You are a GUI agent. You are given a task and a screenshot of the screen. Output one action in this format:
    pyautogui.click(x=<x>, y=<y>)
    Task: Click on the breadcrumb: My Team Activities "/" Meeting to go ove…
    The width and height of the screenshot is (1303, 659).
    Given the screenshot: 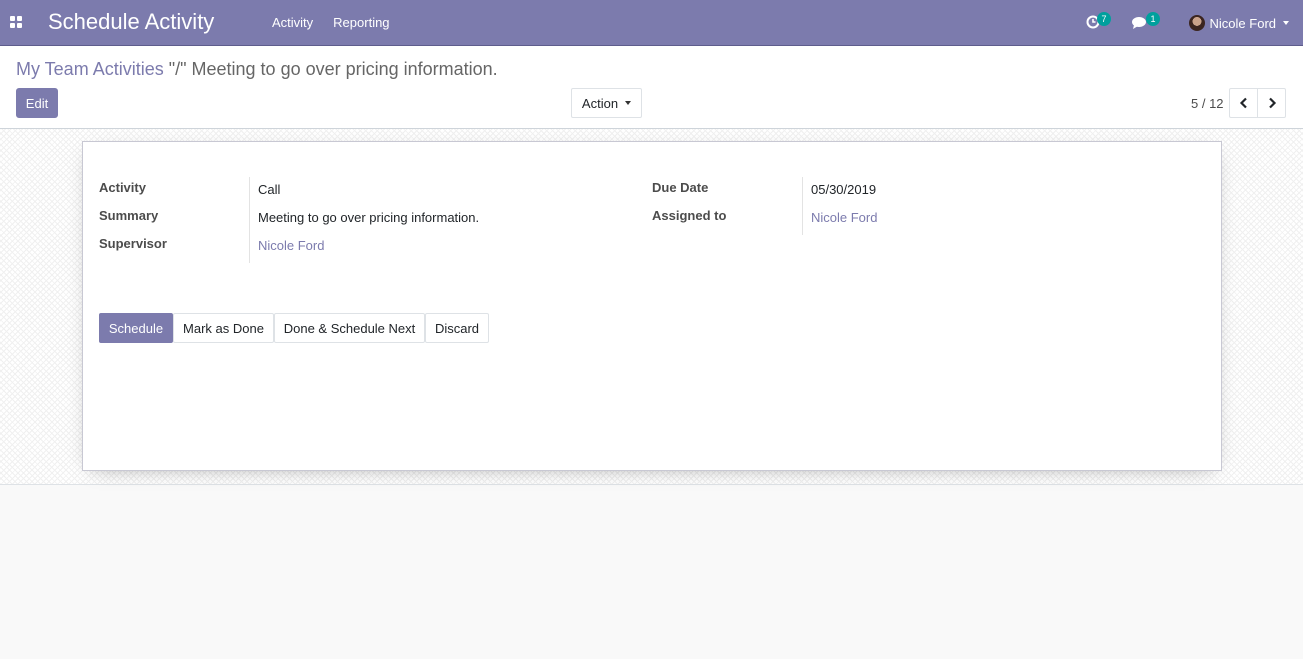 What is the action you would take?
    pyautogui.click(x=257, y=69)
    